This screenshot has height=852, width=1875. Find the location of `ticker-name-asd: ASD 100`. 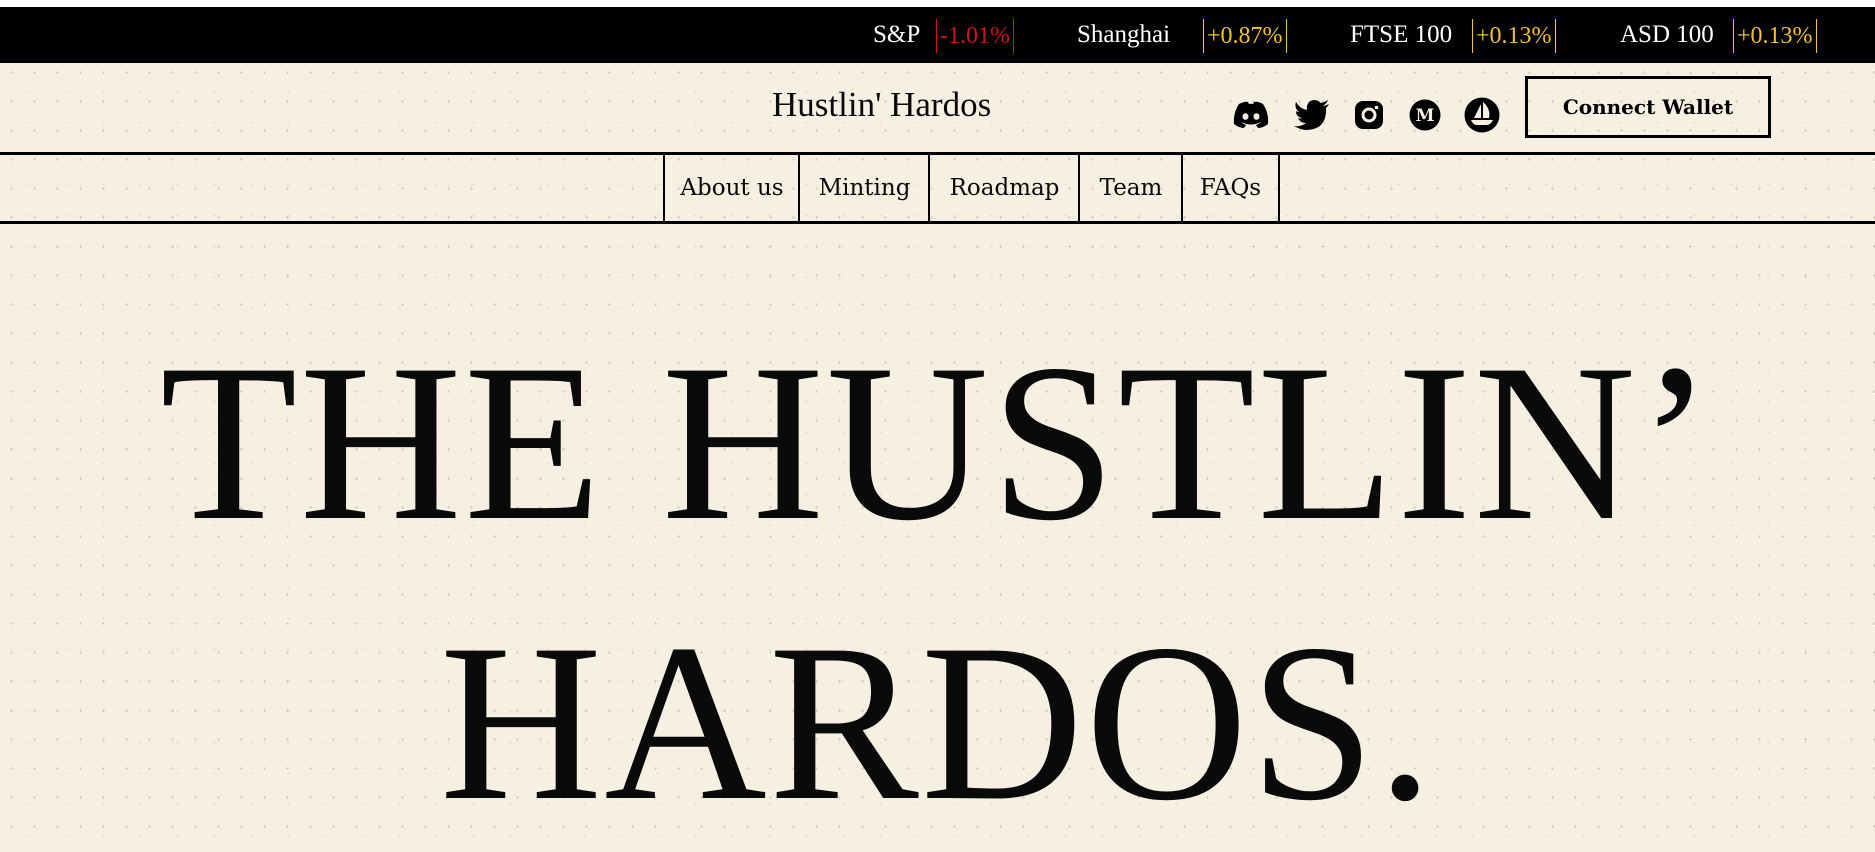

ticker-name-asd: ASD 100 is located at coordinates (1667, 34).